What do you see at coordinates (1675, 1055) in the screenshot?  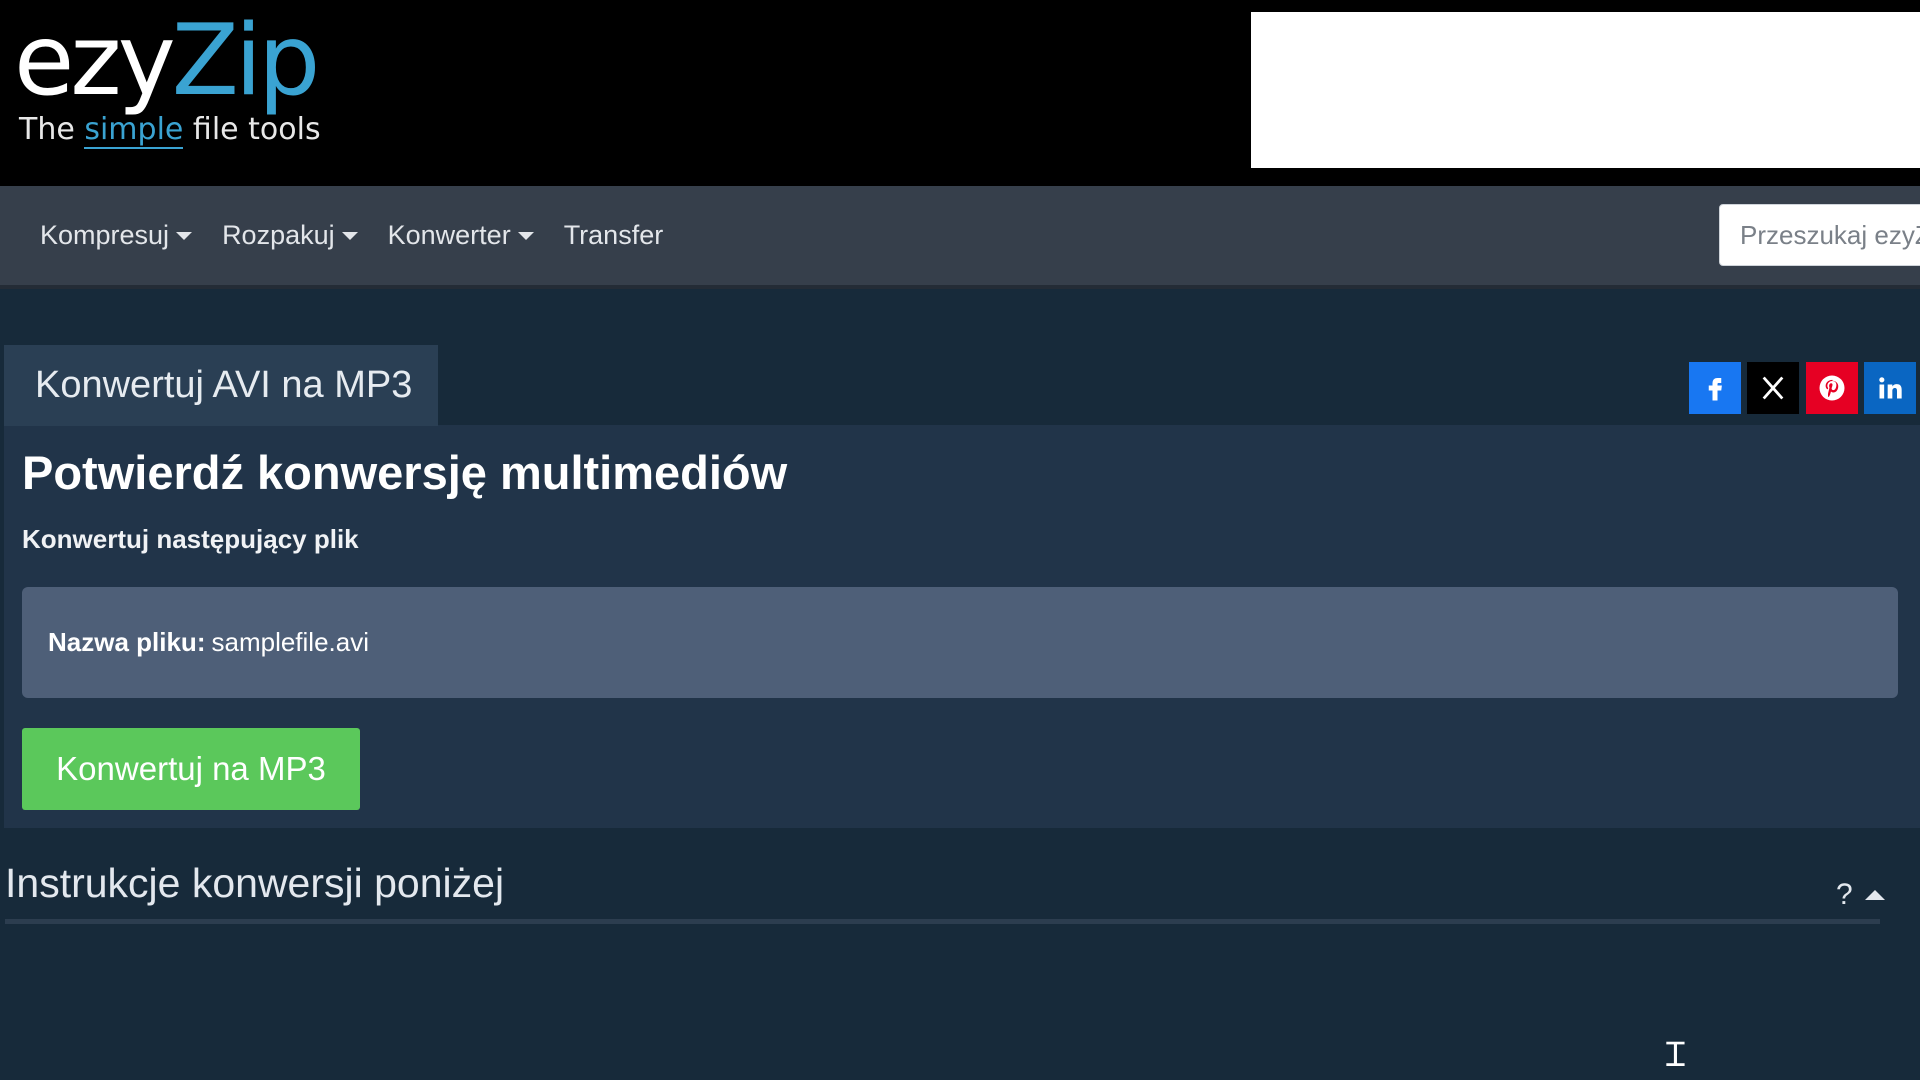 I see `text-cursor-icon: Ɪ` at bounding box center [1675, 1055].